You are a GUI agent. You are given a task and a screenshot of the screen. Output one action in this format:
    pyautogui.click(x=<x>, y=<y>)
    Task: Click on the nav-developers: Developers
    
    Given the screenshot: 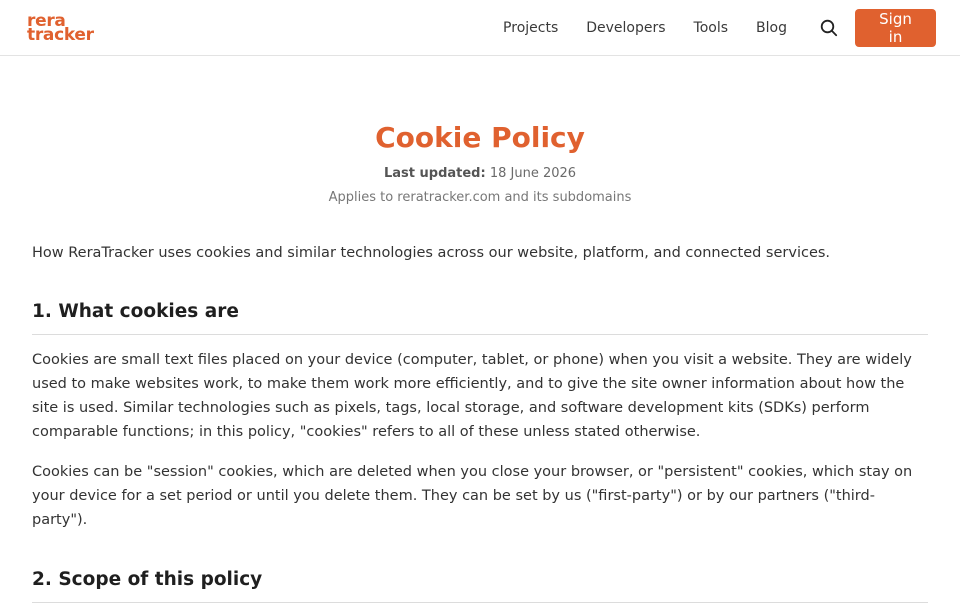 What is the action you would take?
    pyautogui.click(x=625, y=28)
    